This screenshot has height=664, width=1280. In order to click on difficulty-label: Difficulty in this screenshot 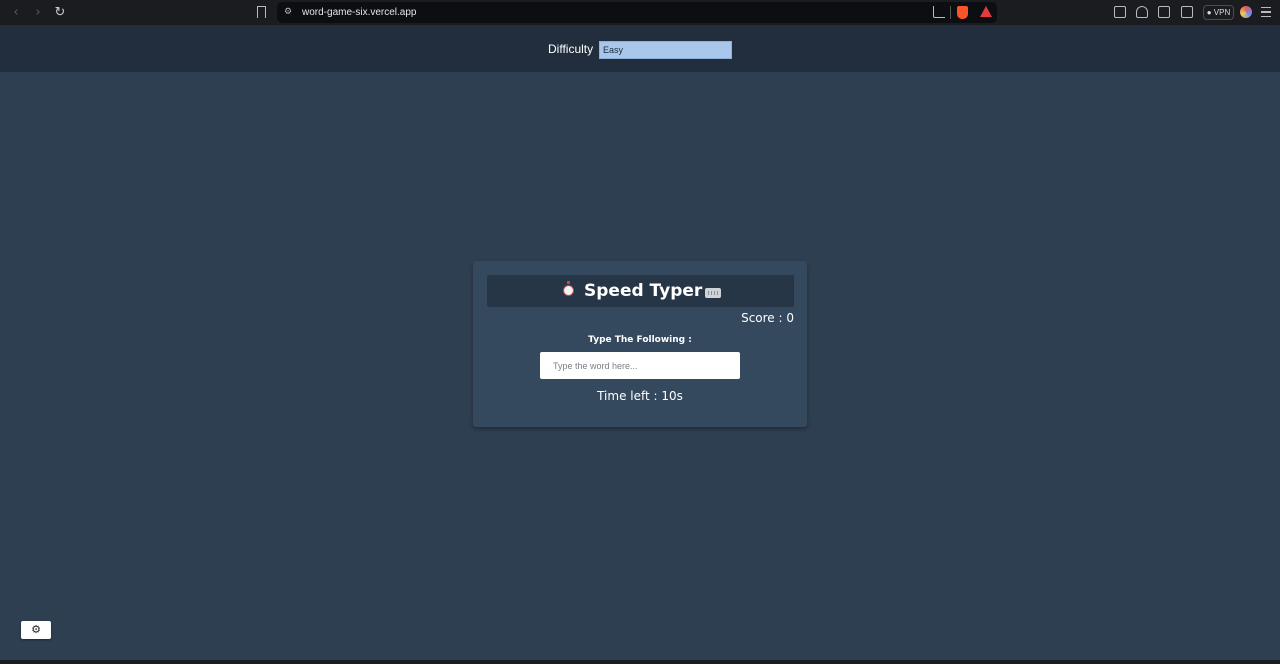, I will do `click(571, 49)`.